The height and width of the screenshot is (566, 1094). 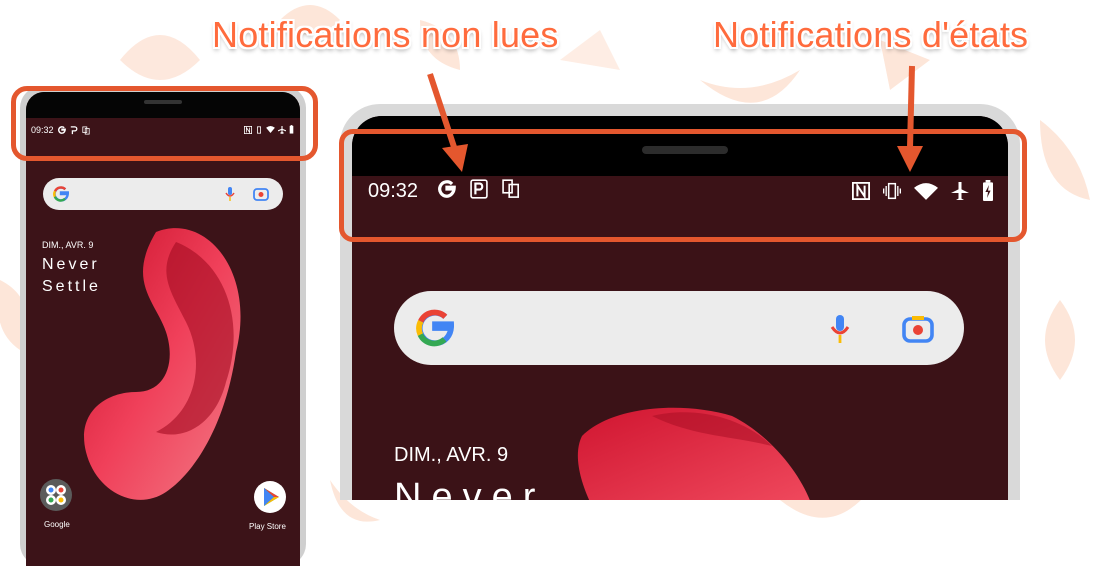 I want to click on arrow-status, so click(x=910, y=118).